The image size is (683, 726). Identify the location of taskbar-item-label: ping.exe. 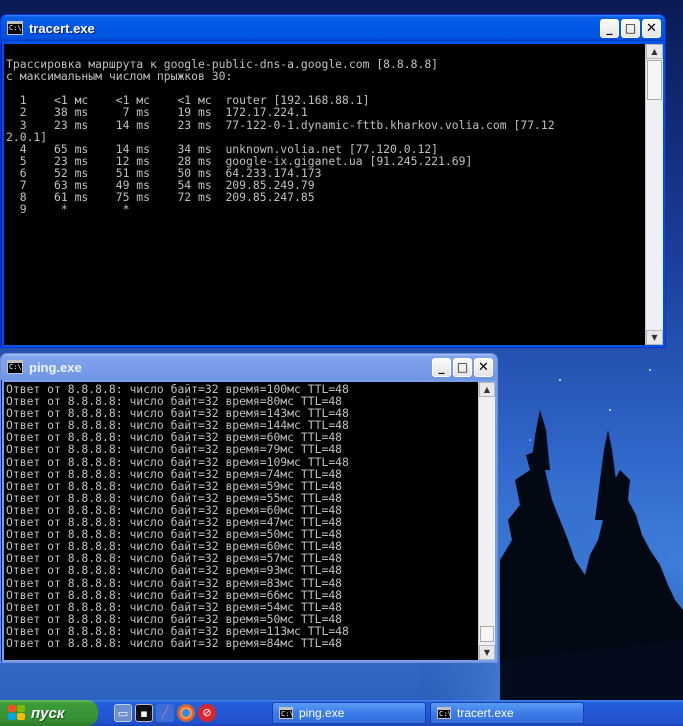
(322, 713).